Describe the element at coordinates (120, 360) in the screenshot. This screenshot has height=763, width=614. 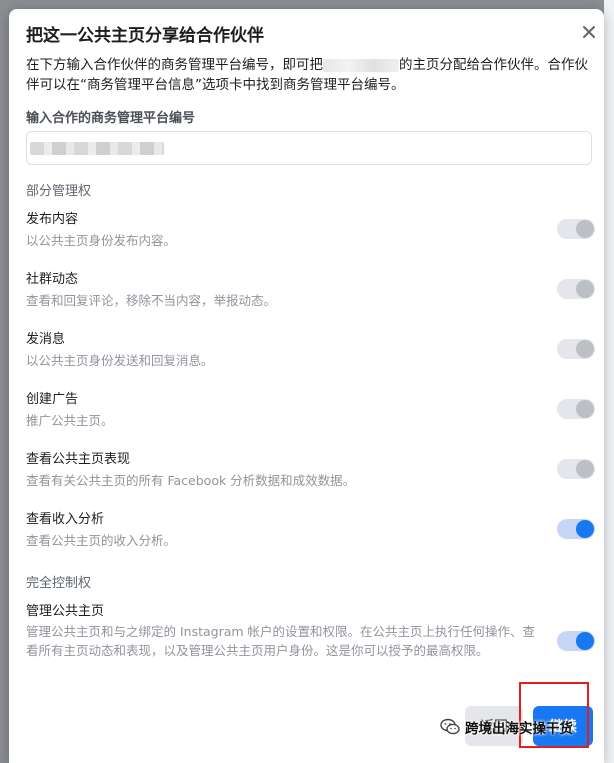
I see `permission-description: 以公共主页身份发送和回复消息。` at that location.